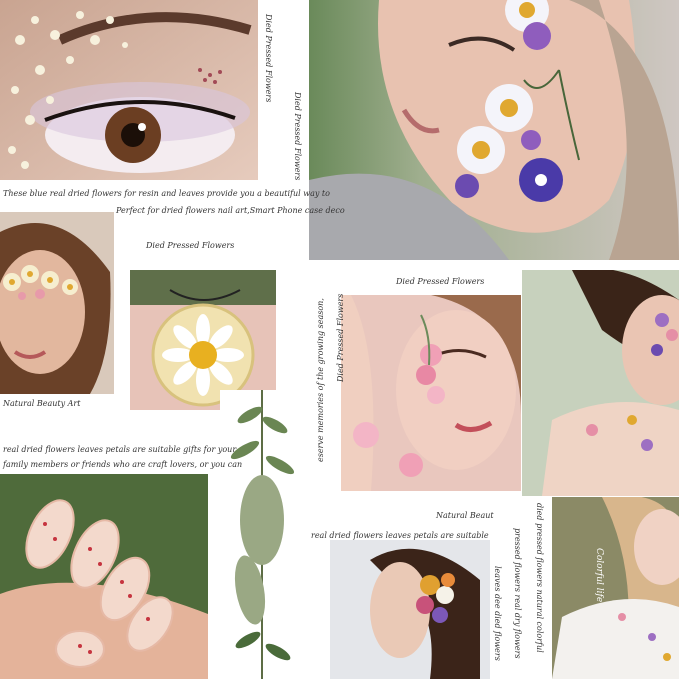 This screenshot has height=679, width=679. I want to click on bride-photo, so click(615, 588).